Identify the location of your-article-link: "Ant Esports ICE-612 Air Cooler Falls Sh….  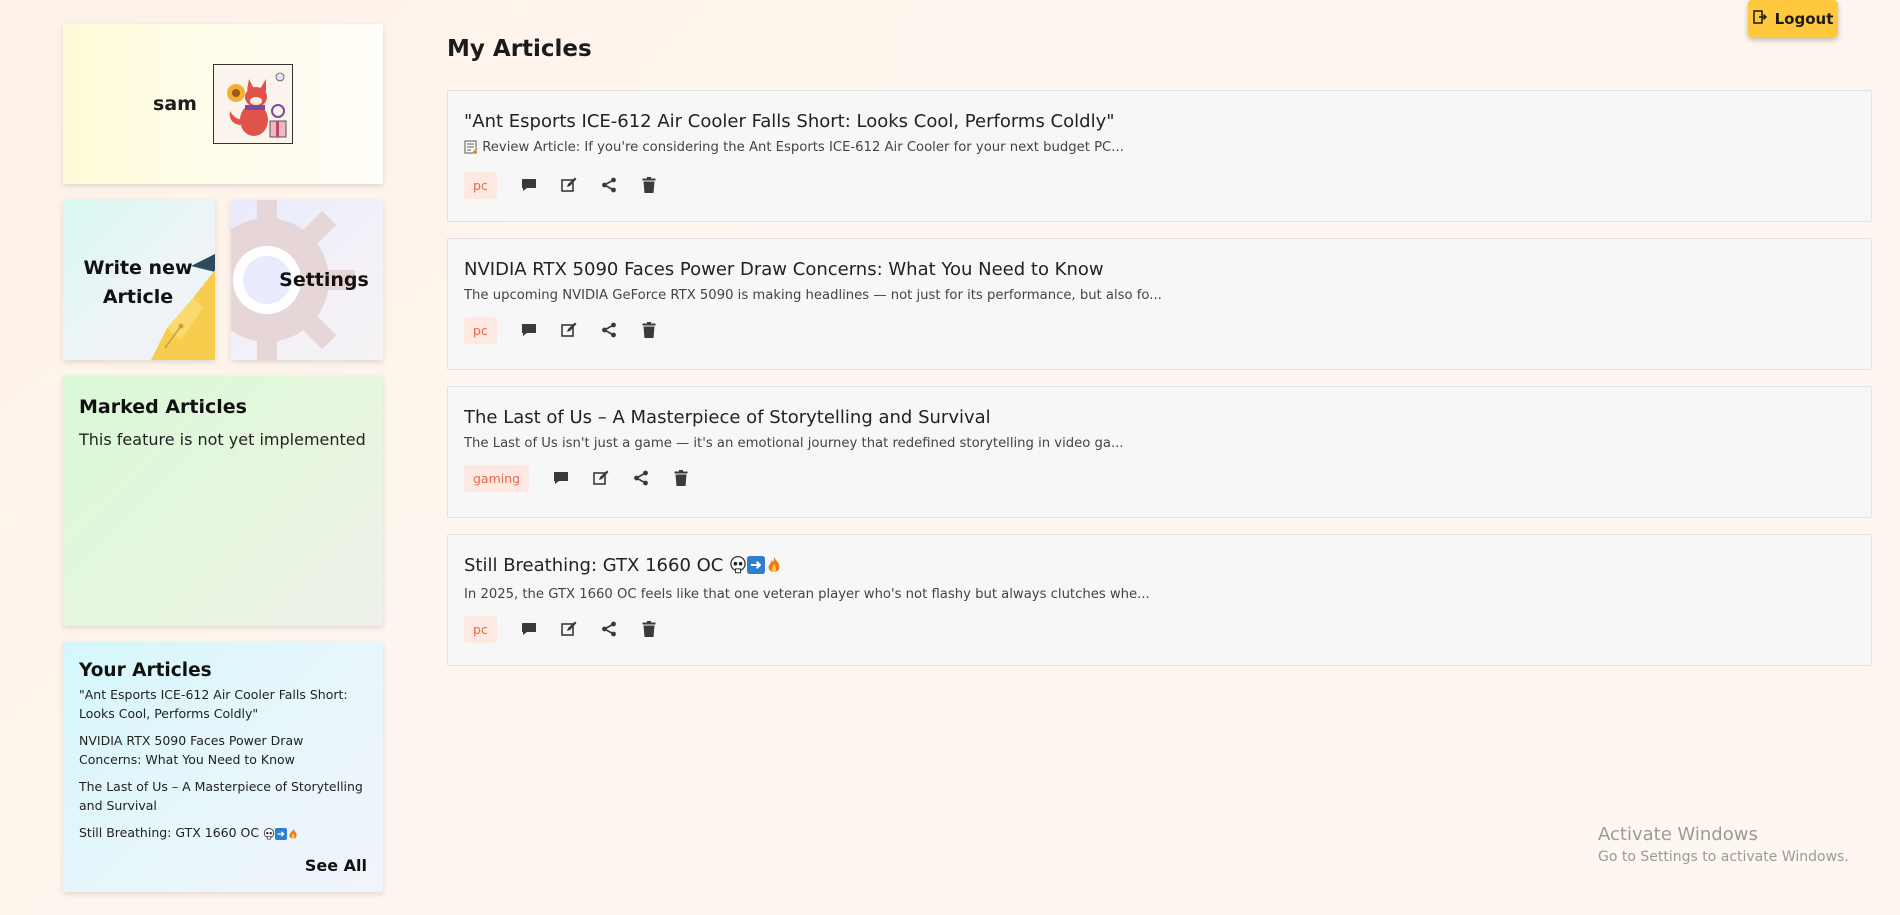
(223, 704).